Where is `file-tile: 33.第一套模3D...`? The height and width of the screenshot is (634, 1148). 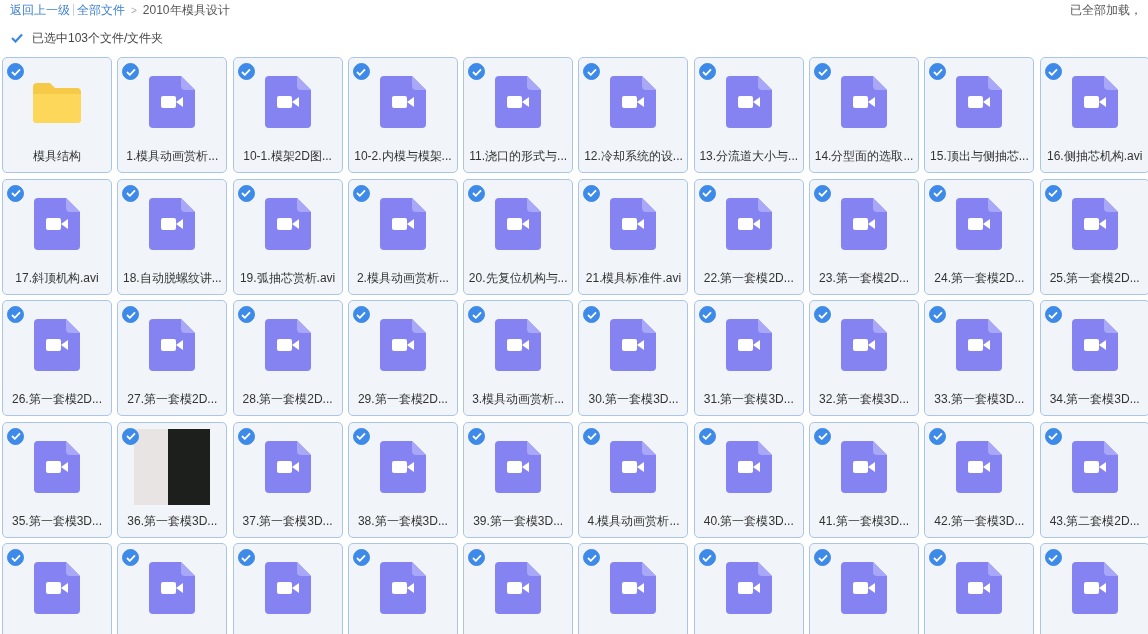
file-tile: 33.第一套模3D... is located at coordinates (979, 358).